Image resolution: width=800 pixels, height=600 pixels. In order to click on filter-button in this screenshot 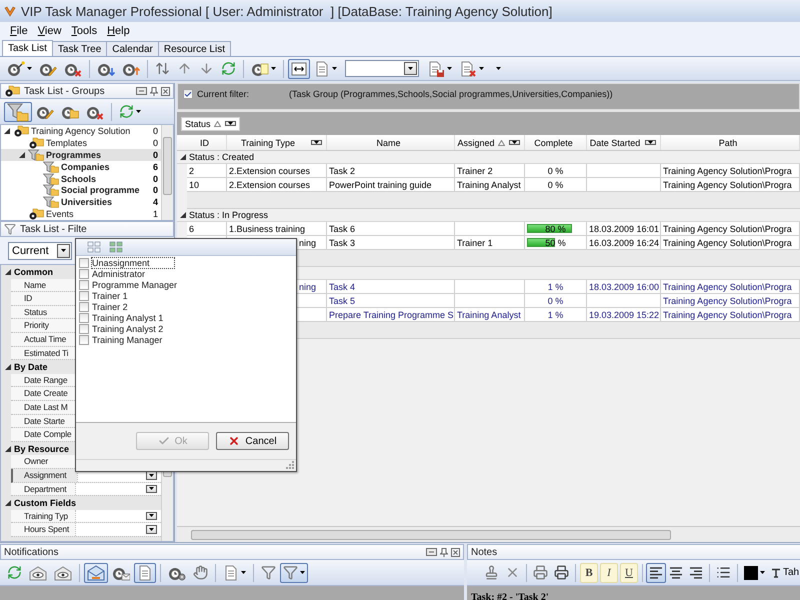, I will do `click(294, 572)`.